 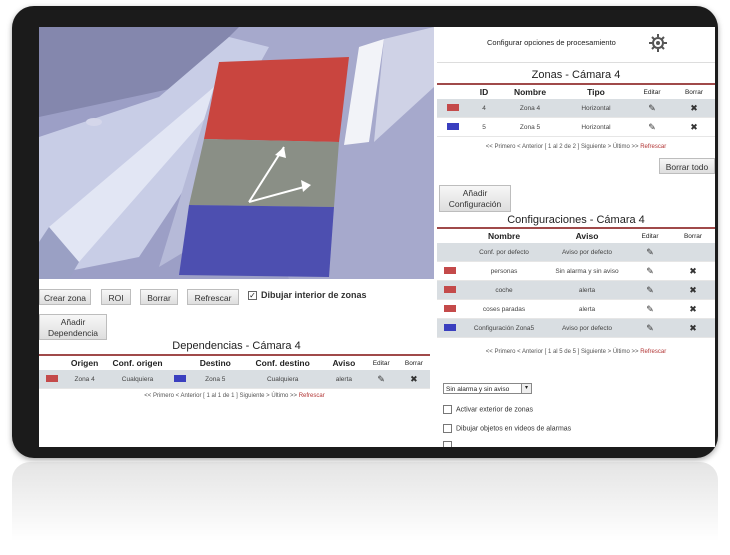 What do you see at coordinates (551, 42) in the screenshot?
I see `processing-options-label: Configurar opciones de procesamiento` at bounding box center [551, 42].